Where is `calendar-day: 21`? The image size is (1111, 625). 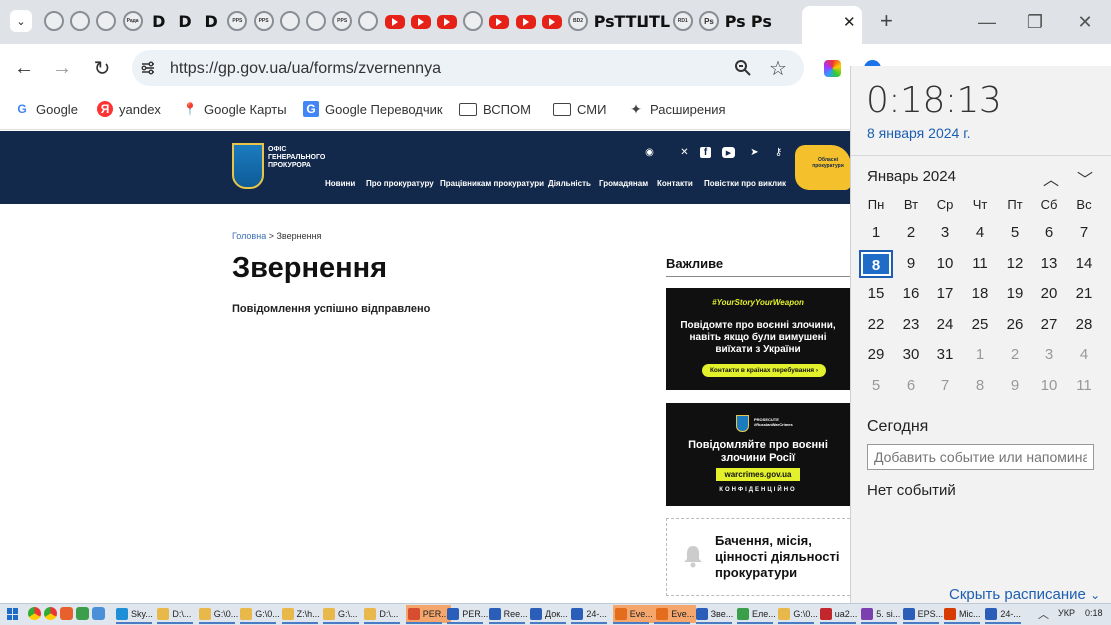 calendar-day: 21 is located at coordinates (1084, 294).